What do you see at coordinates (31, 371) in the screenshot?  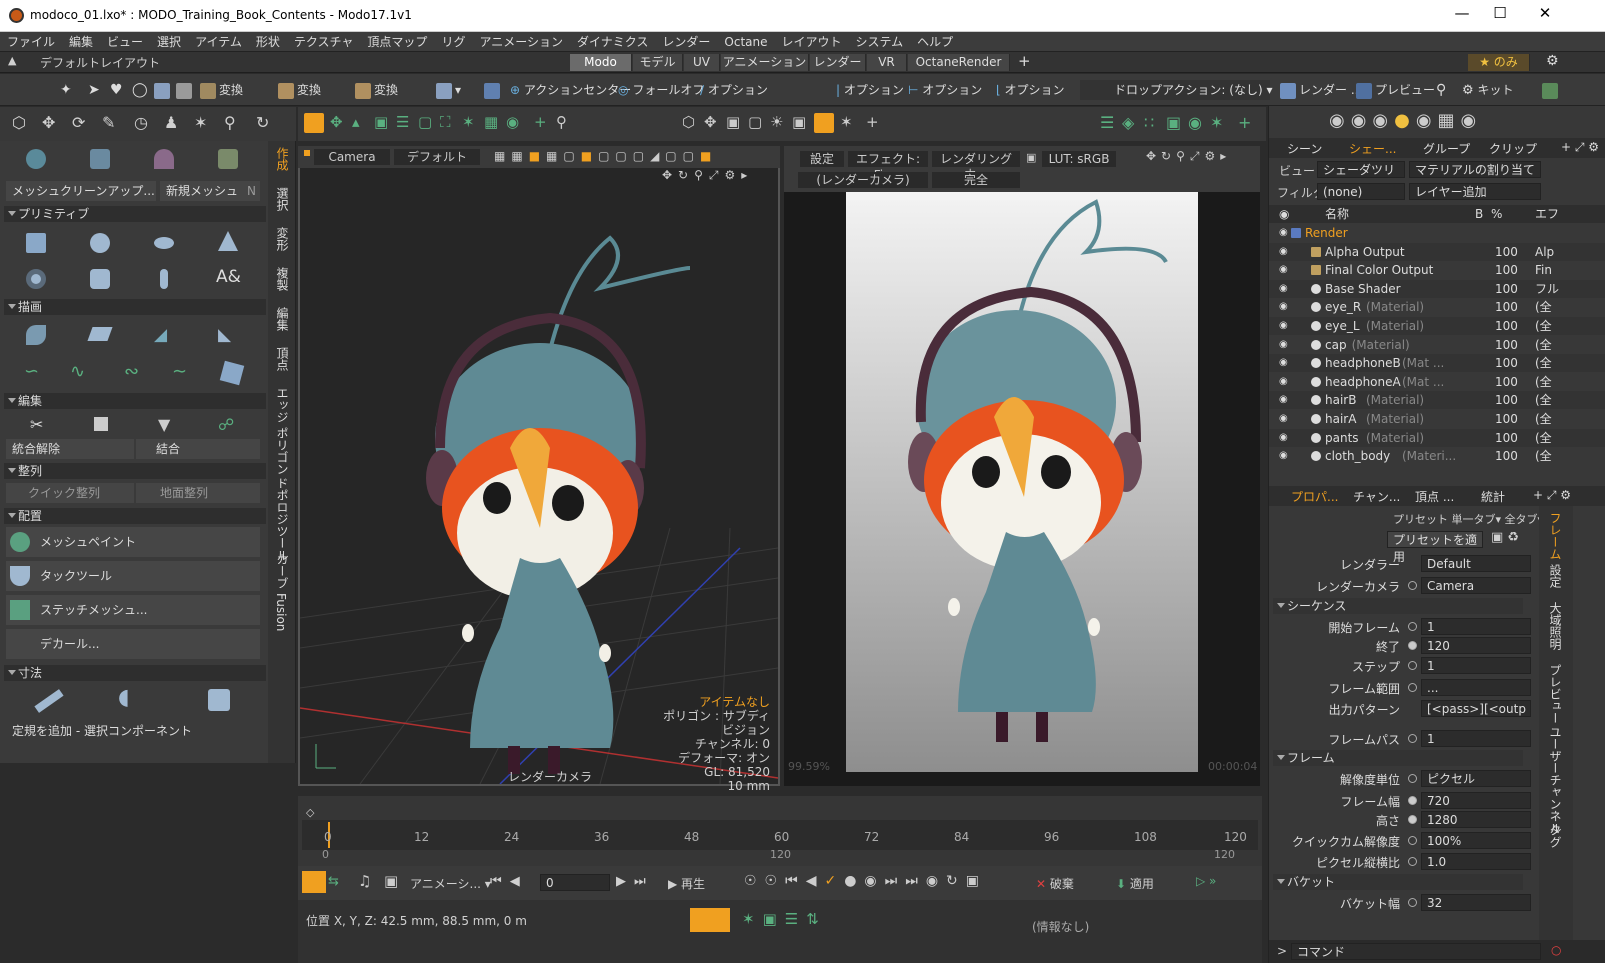 I see `curve-tool-icon: ∽` at bounding box center [31, 371].